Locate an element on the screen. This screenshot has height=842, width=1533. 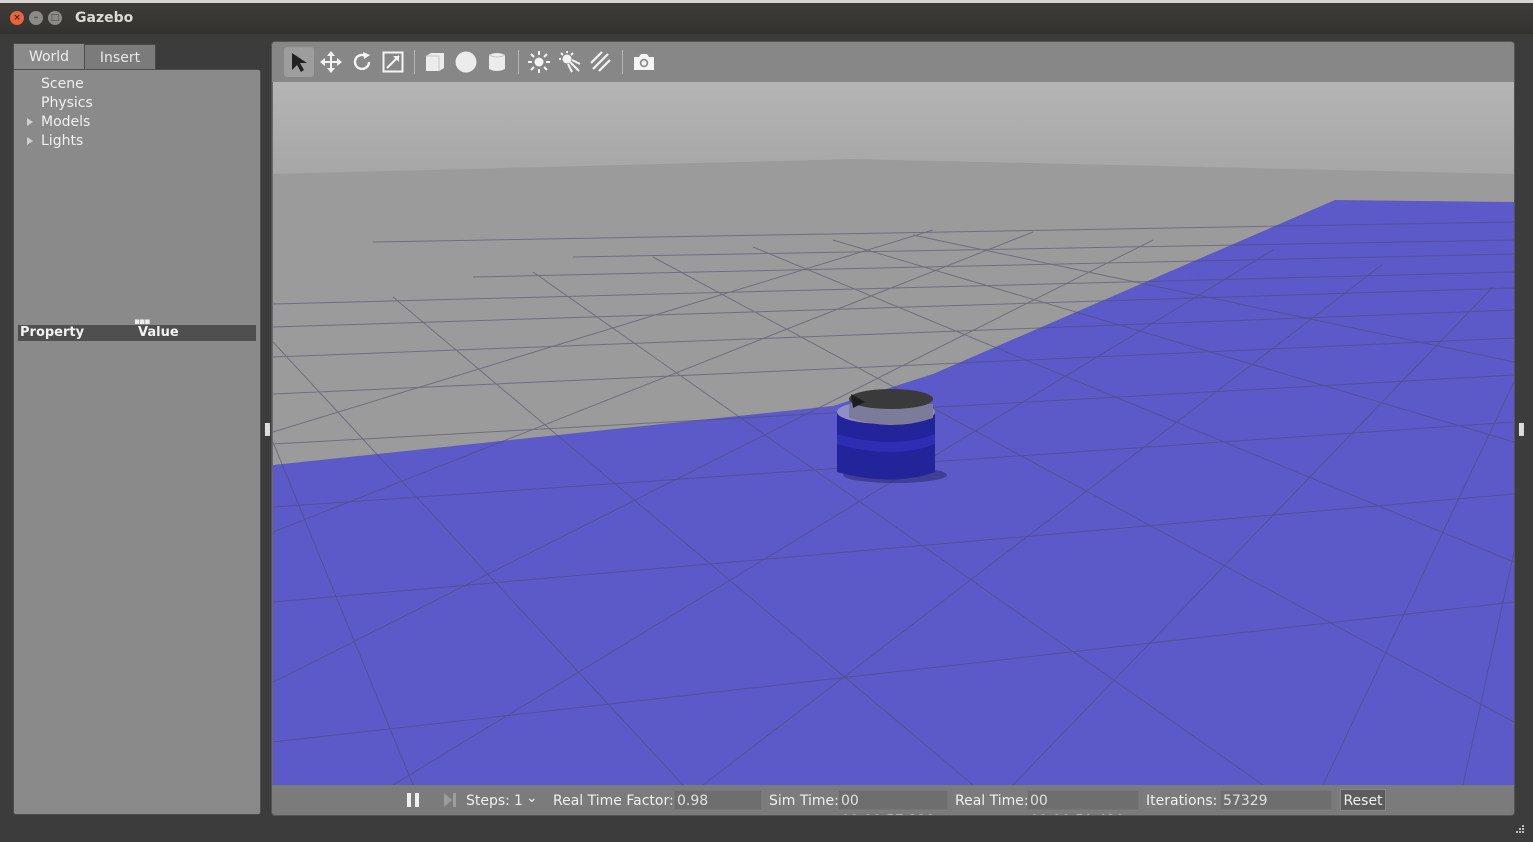
toolbar is located at coordinates (893, 62).